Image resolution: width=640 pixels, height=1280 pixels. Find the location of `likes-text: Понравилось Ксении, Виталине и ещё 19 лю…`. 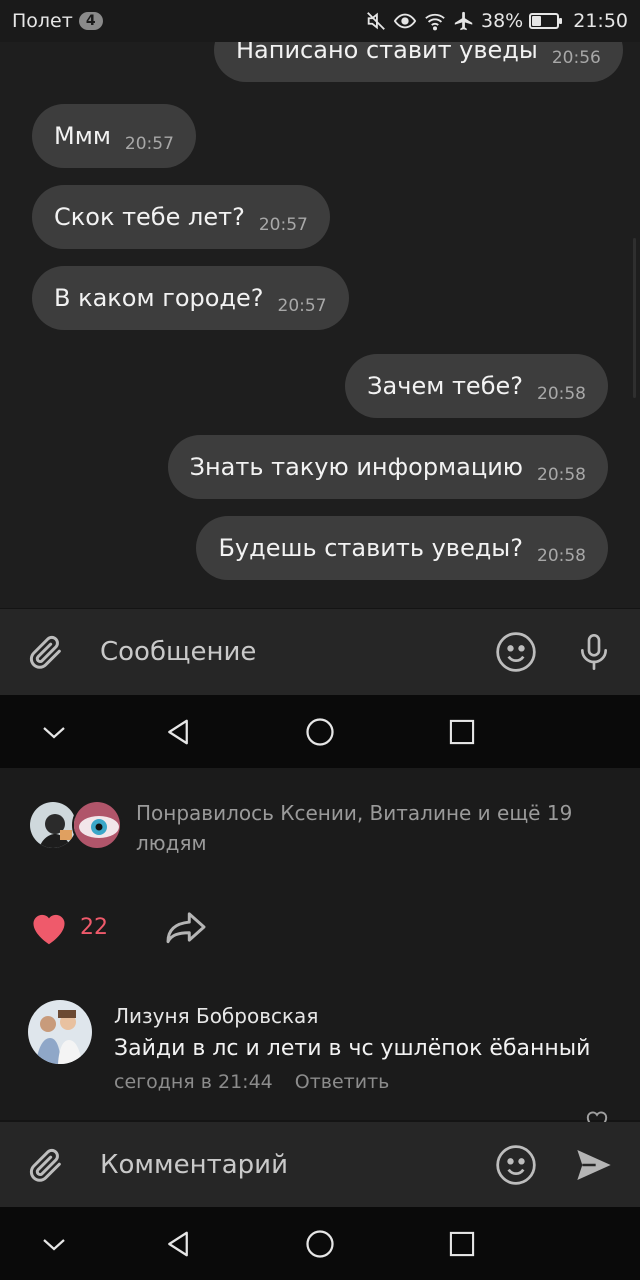

likes-text: Понравилось Ксении, Виталине и ещё 19 лю… is located at coordinates (354, 828).